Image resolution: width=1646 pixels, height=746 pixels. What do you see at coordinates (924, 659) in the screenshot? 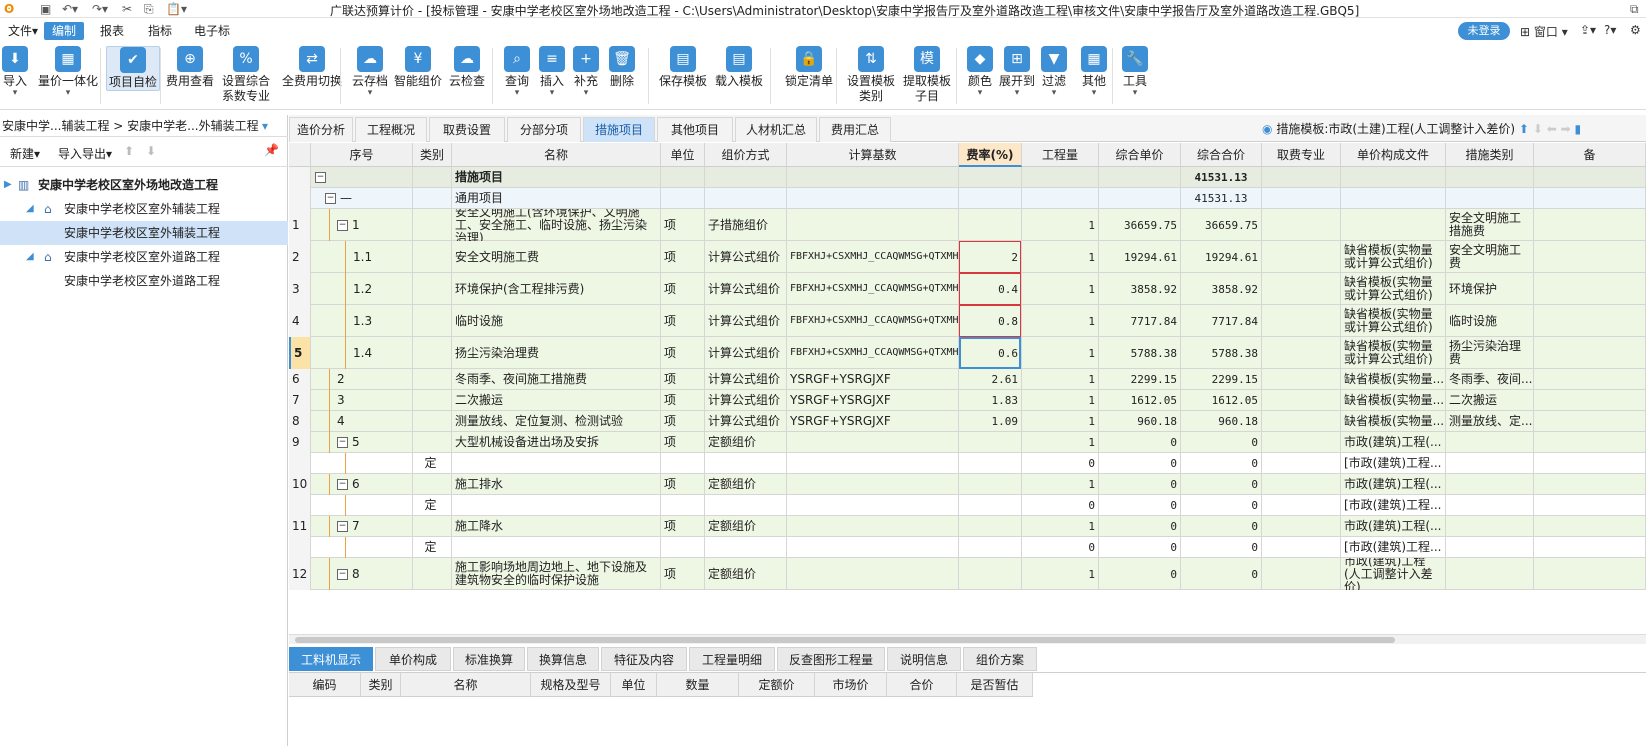
I see `detail-tab-7: 说明信息` at bounding box center [924, 659].